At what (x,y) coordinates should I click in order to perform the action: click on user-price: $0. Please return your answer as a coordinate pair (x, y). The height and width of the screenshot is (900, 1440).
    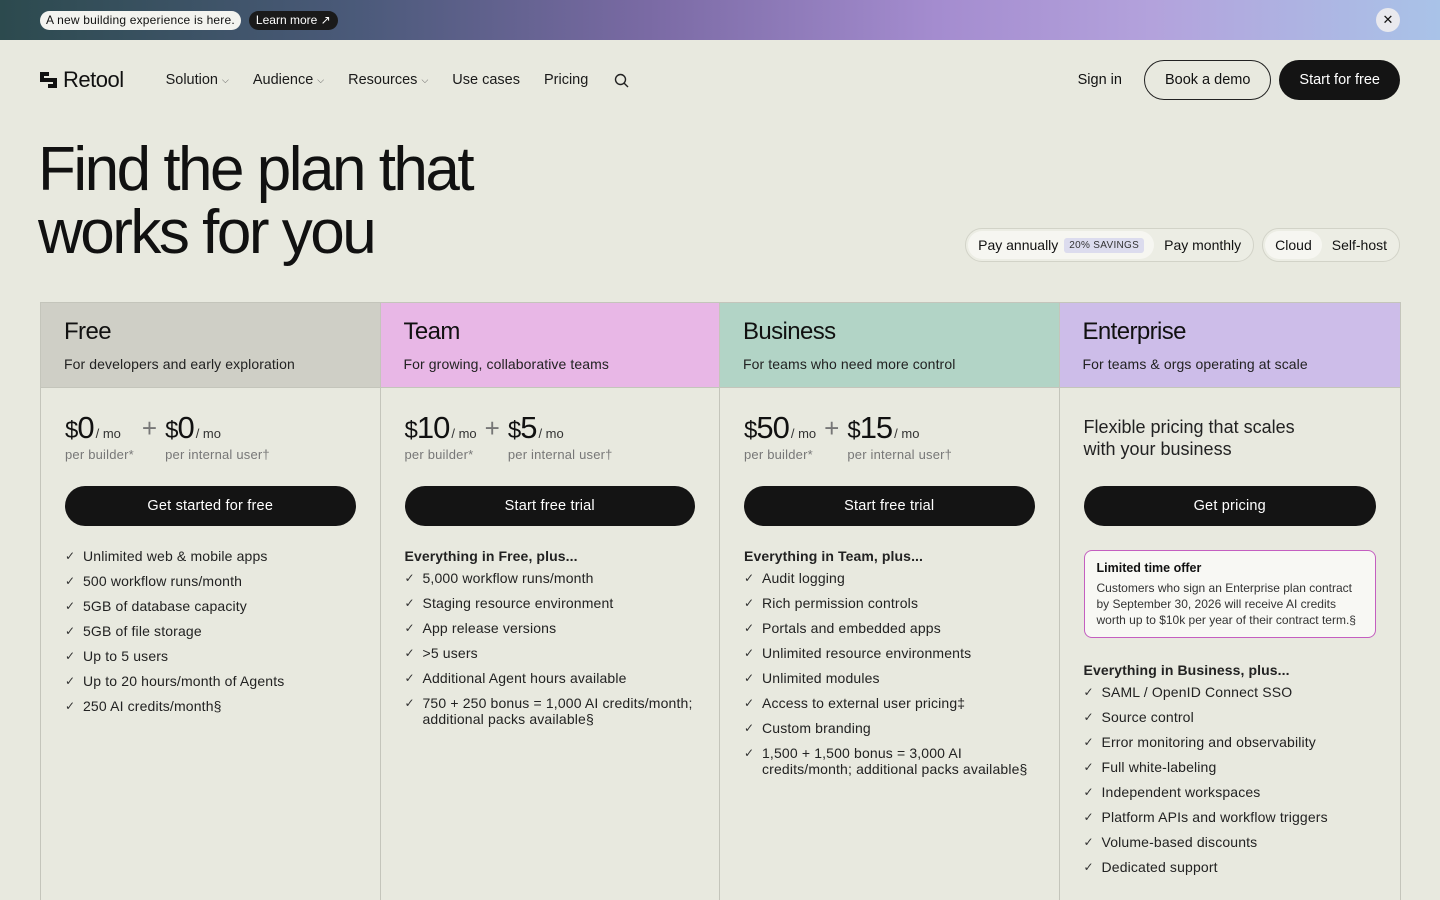
    Looking at the image, I should click on (180, 428).